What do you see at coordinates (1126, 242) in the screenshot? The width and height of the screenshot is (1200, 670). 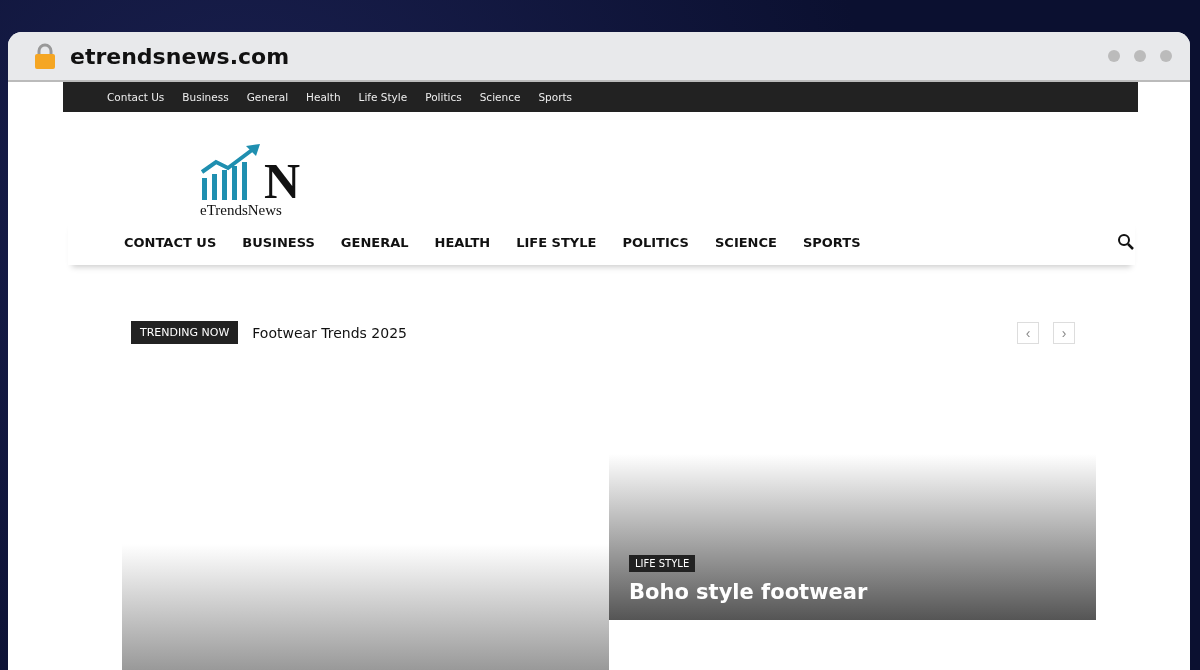 I see `search-icon` at bounding box center [1126, 242].